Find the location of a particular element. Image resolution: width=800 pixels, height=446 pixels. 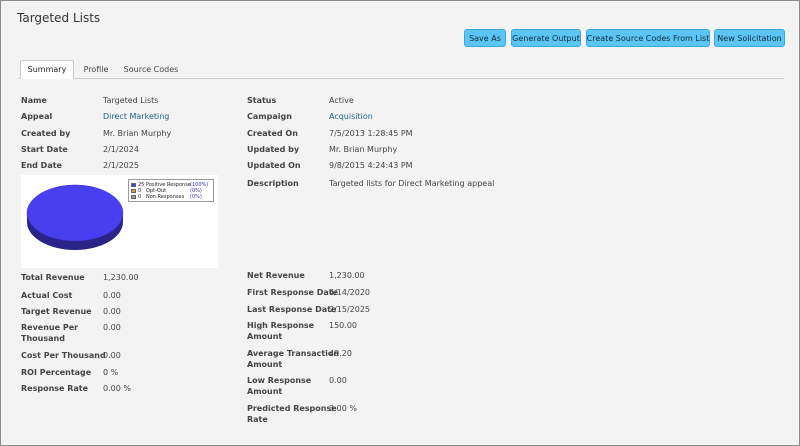

legend-count: 0 is located at coordinates (140, 197).